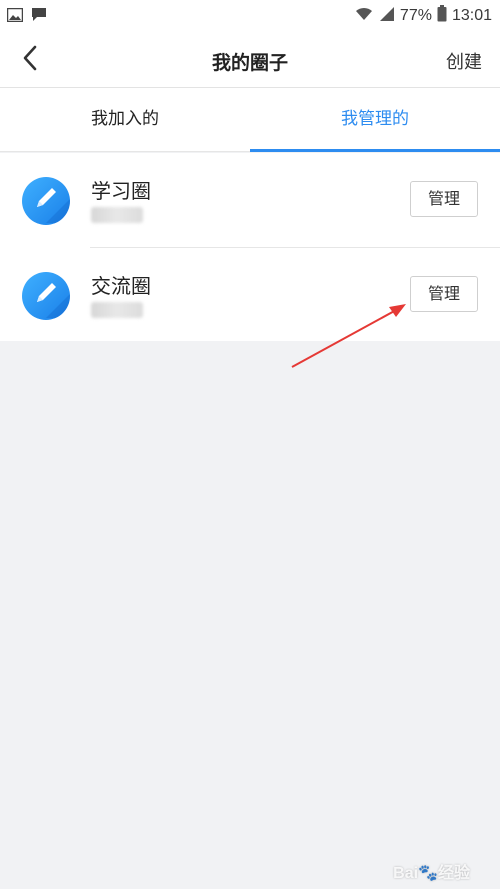  I want to click on image-icon, so click(15, 16).